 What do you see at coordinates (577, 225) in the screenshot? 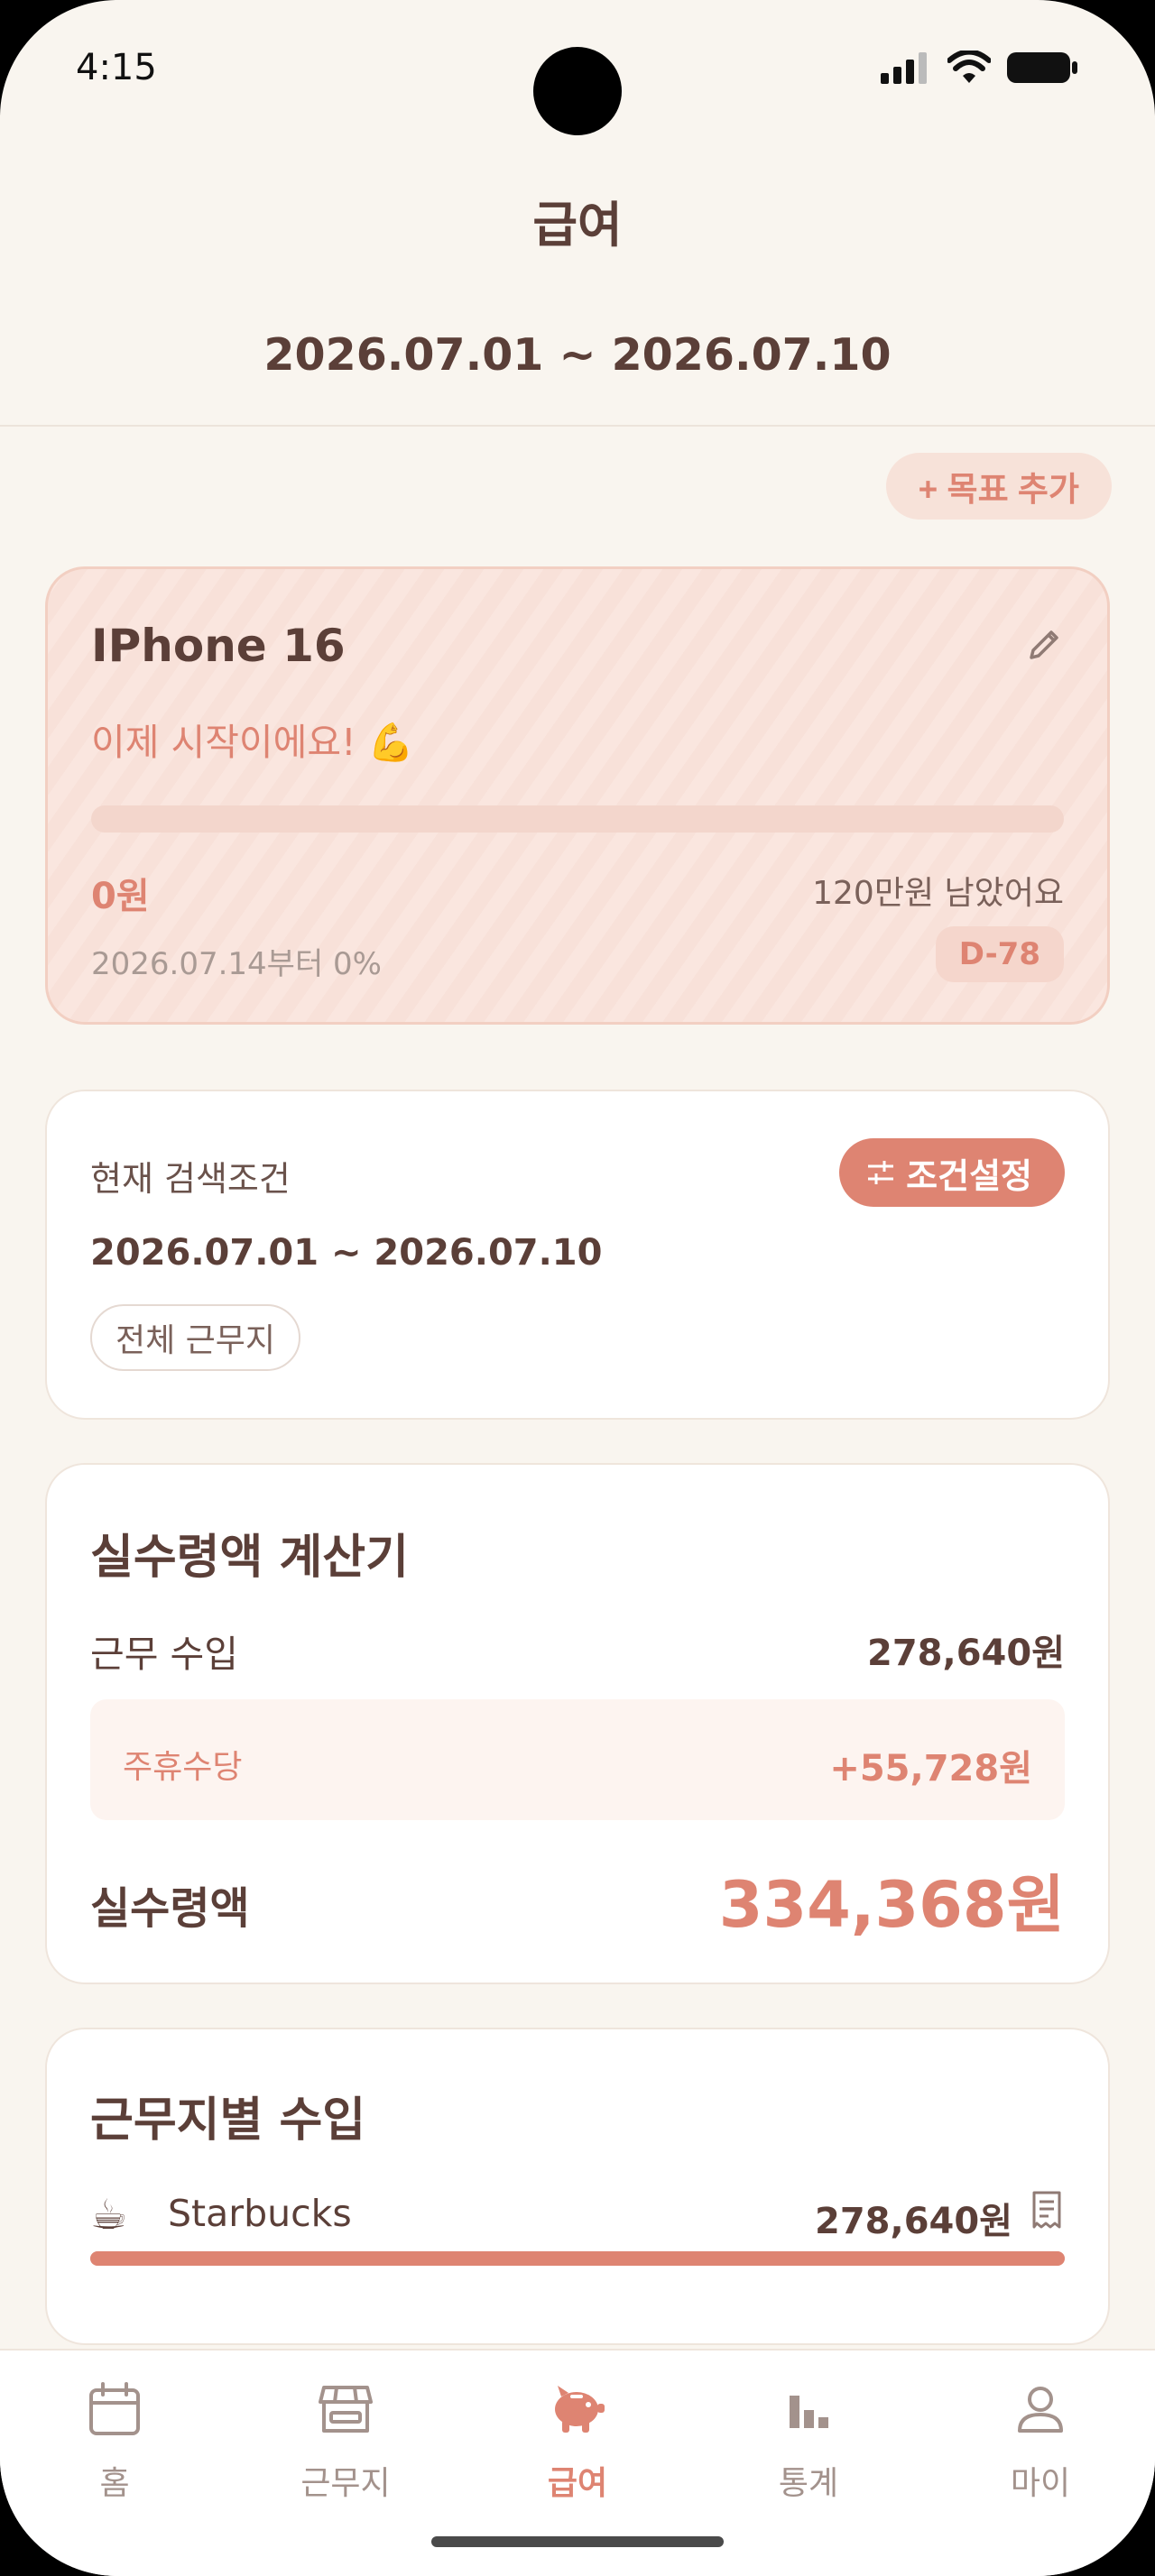
I see `page-title: 급여` at bounding box center [577, 225].